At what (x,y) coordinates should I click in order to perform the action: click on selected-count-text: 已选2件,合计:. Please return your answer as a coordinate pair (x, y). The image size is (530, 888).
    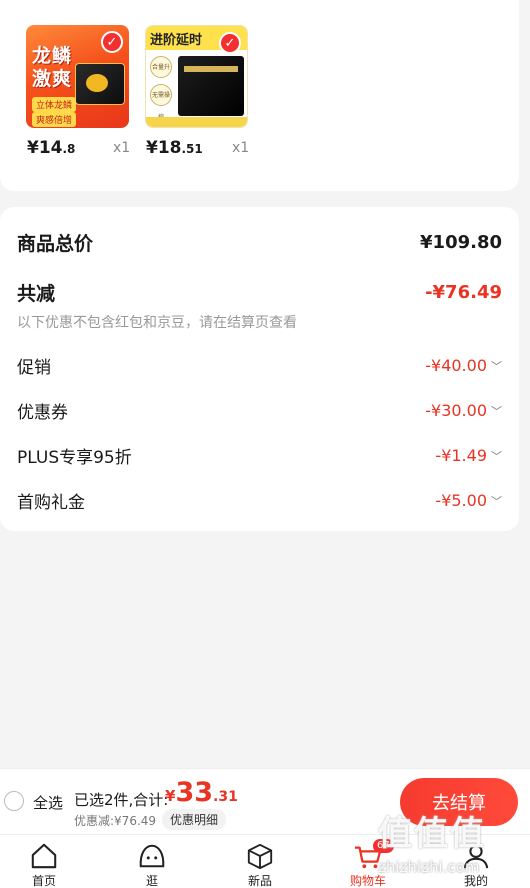
    Looking at the image, I should click on (121, 800).